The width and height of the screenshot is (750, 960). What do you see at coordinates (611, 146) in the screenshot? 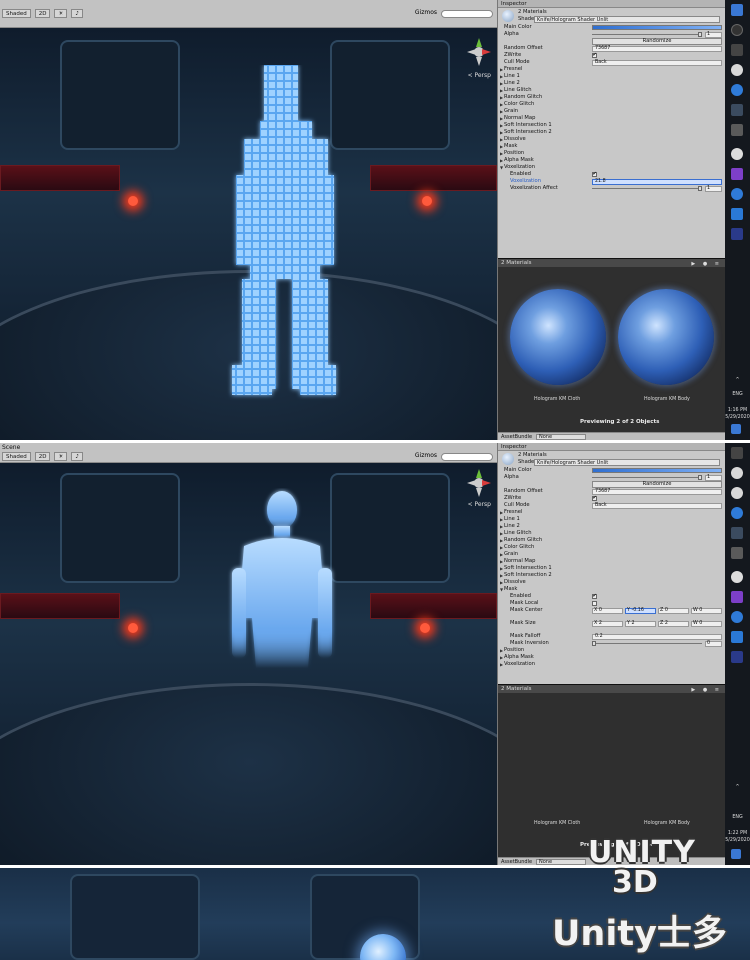
I see `section-foldout: ▶ Mask` at bounding box center [611, 146].